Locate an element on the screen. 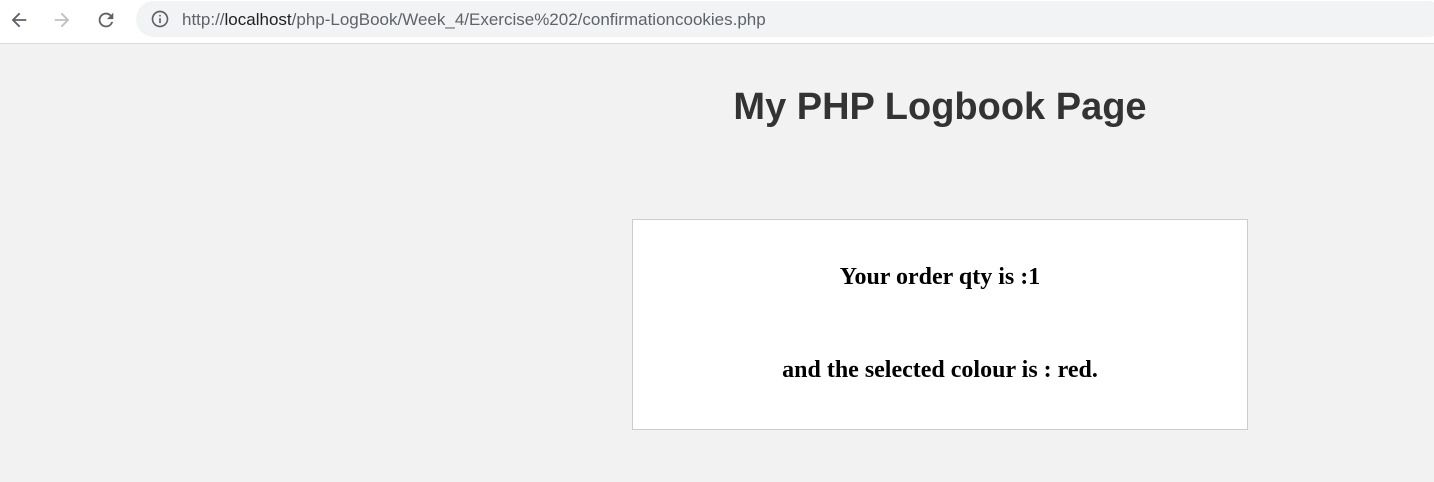 The image size is (1434, 482). reload-icon is located at coordinates (106, 20).